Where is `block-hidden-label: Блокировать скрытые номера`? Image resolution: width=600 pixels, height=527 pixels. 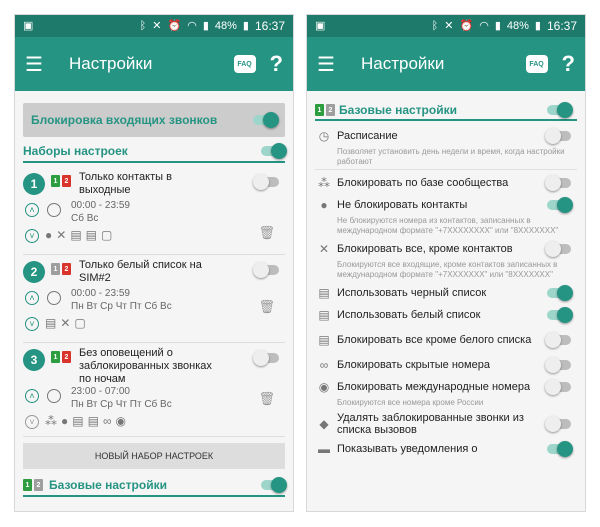 block-hidden-label: Блокировать скрытые номера is located at coordinates (413, 365).